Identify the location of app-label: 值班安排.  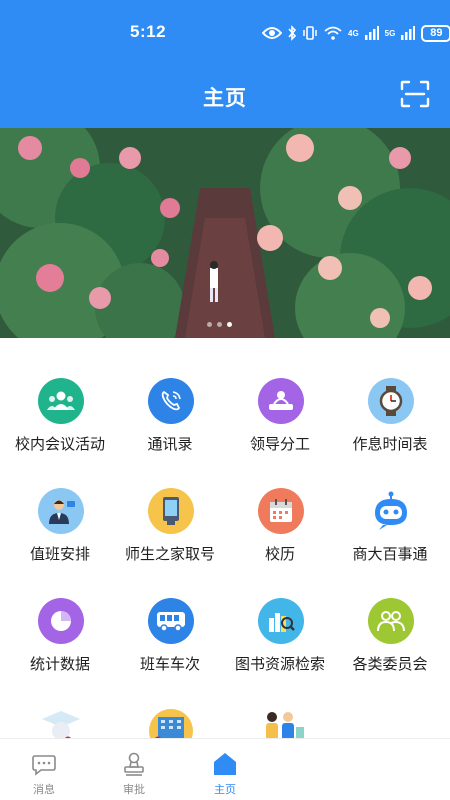
(59, 554).